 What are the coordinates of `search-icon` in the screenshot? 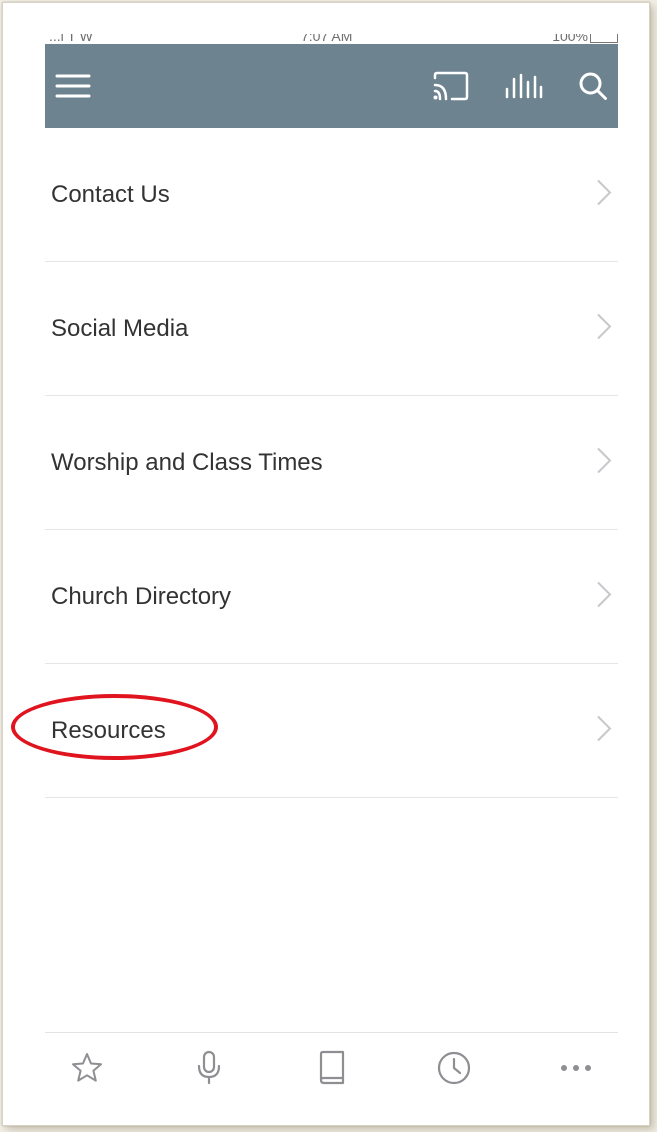 It's located at (593, 86).